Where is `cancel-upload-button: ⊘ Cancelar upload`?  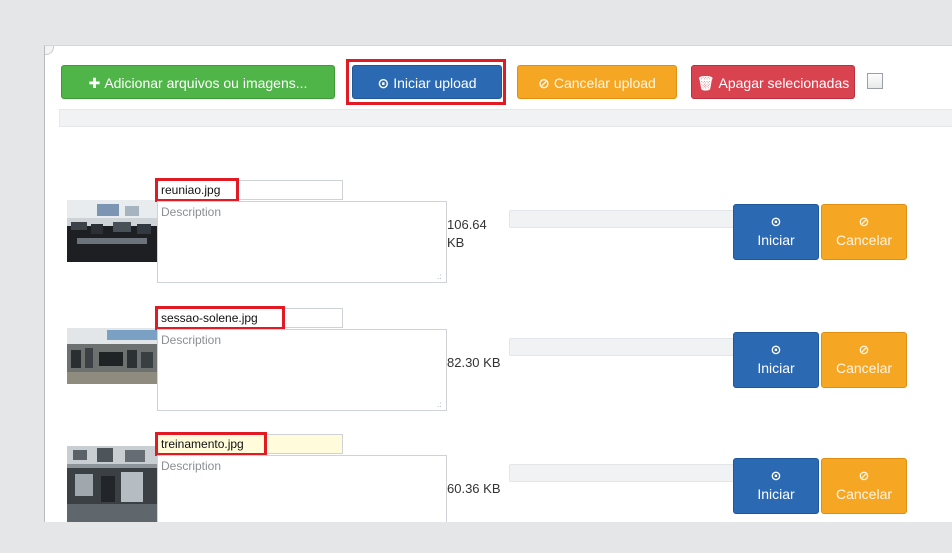 cancel-upload-button: ⊘ Cancelar upload is located at coordinates (597, 82).